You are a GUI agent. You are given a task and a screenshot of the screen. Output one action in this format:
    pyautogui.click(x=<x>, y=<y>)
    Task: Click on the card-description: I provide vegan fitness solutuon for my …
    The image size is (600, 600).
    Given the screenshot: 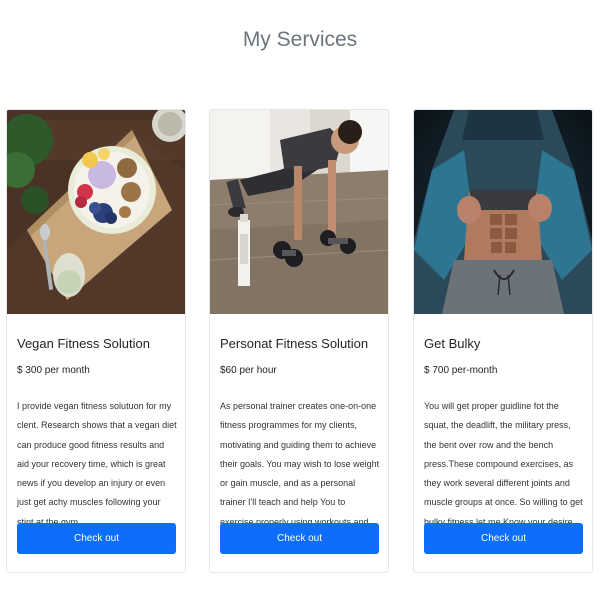 What is the action you would take?
    pyautogui.click(x=97, y=464)
    